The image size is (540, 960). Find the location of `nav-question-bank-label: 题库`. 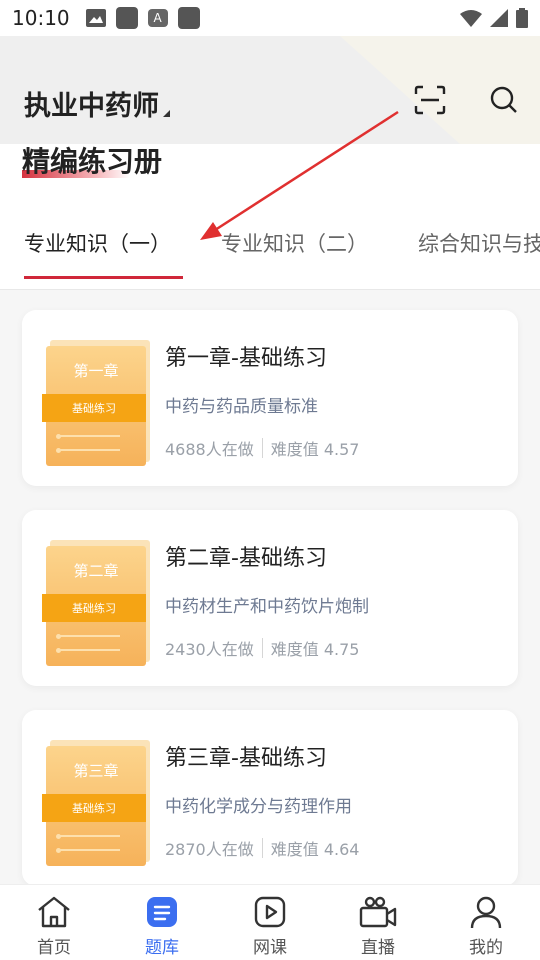

nav-question-bank-label: 题库 is located at coordinates (162, 948).